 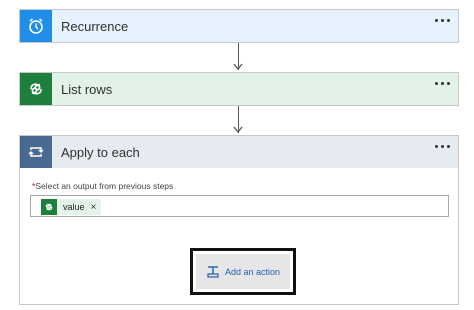 I want to click on list-rows-title: List rows, so click(x=87, y=89).